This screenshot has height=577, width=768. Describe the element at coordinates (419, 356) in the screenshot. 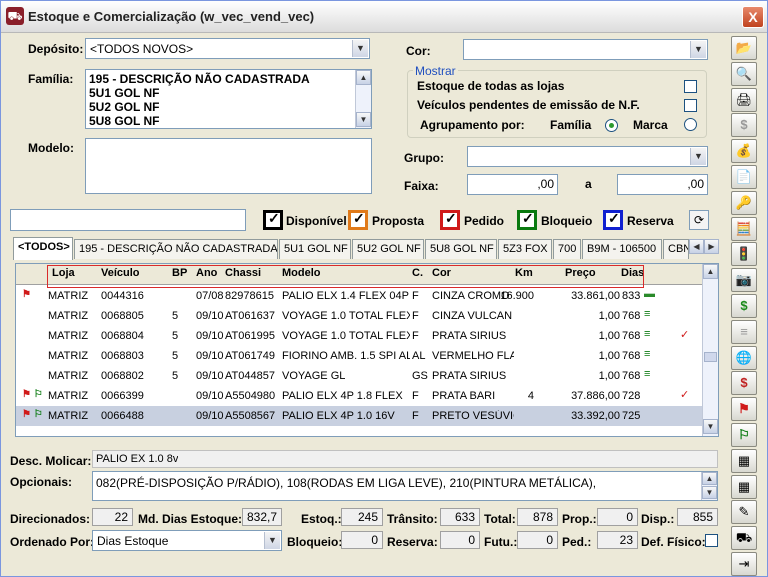

I see `cell-c: AL` at that location.